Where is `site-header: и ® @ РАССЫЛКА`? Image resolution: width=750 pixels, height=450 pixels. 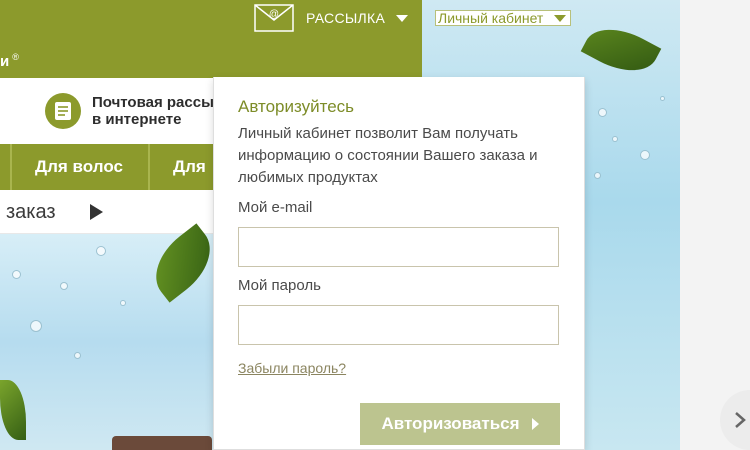
site-header: и ® @ РАССЫЛКА is located at coordinates (211, 39).